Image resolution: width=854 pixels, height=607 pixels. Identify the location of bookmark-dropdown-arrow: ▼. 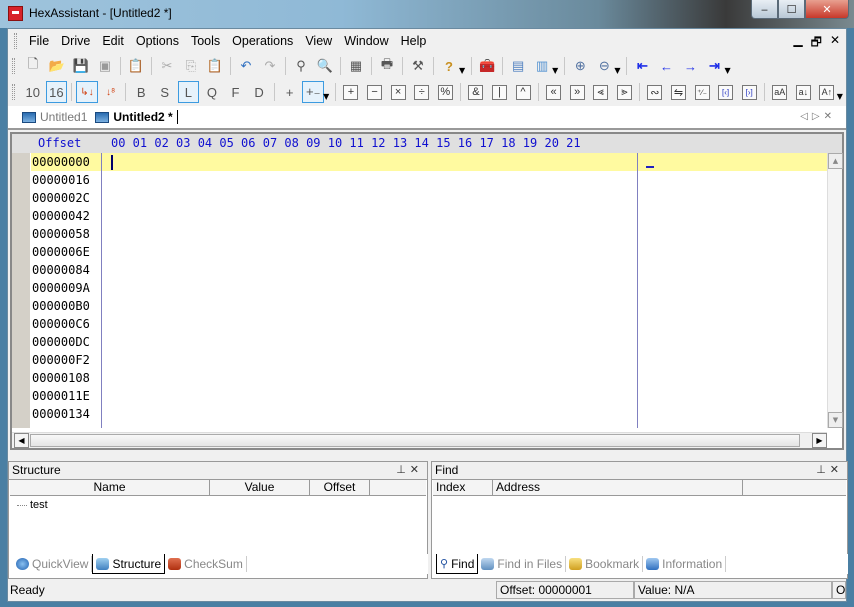
(555, 70).